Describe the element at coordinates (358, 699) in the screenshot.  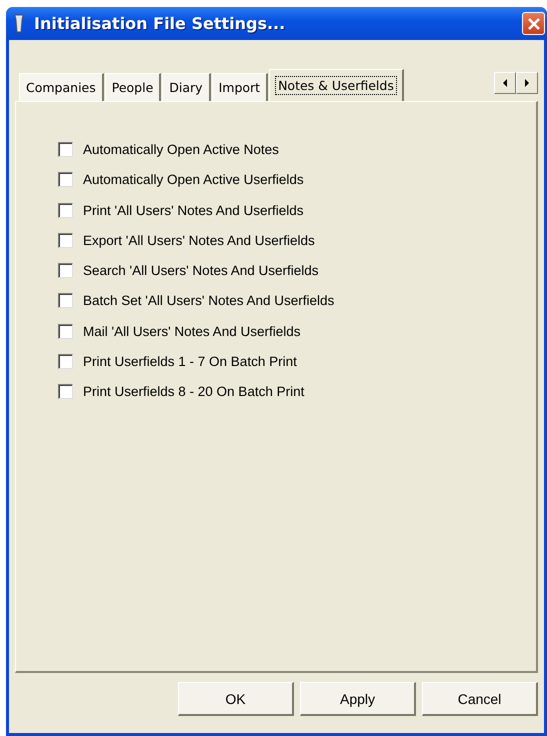
I see `dialog-button: Apply` at that location.